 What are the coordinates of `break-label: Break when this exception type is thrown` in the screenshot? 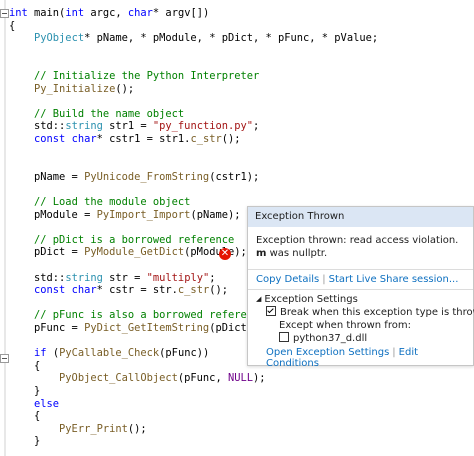 It's located at (377, 312).